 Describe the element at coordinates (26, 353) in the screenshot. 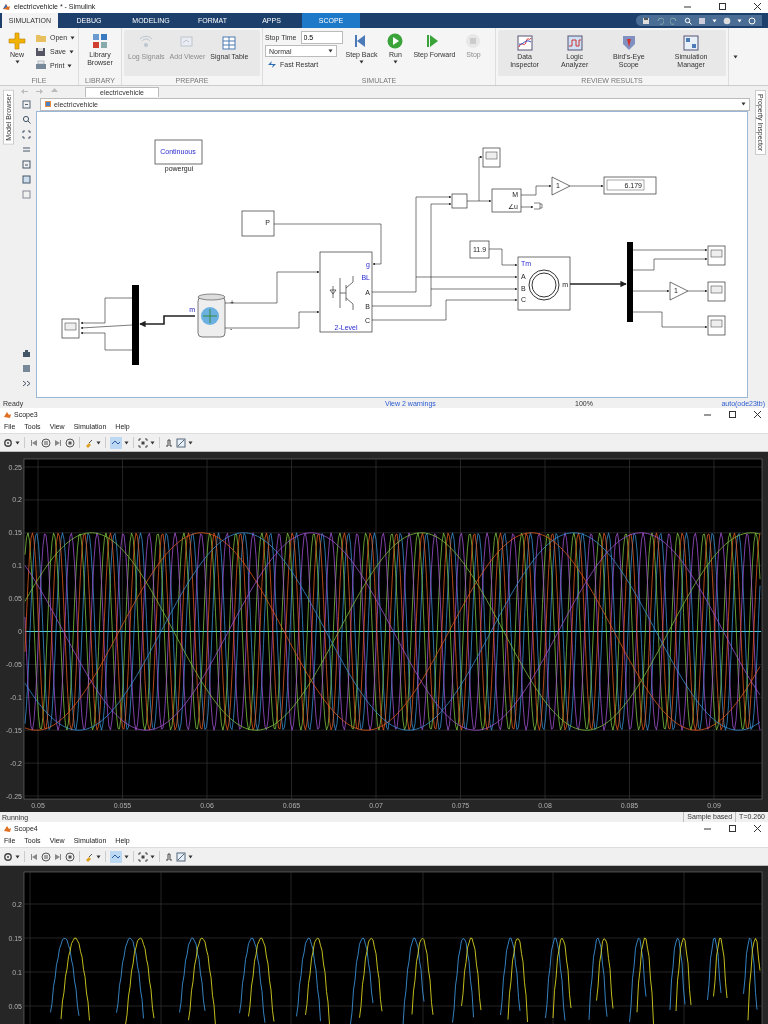

I see `camera-icon` at that location.